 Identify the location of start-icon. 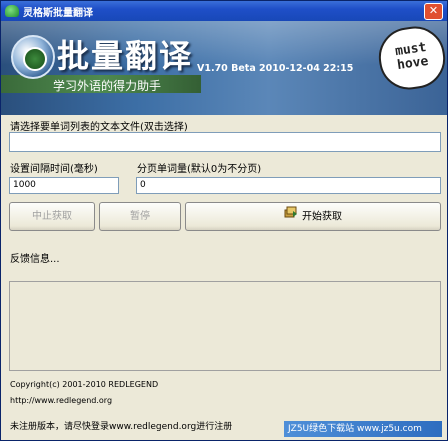
(291, 216).